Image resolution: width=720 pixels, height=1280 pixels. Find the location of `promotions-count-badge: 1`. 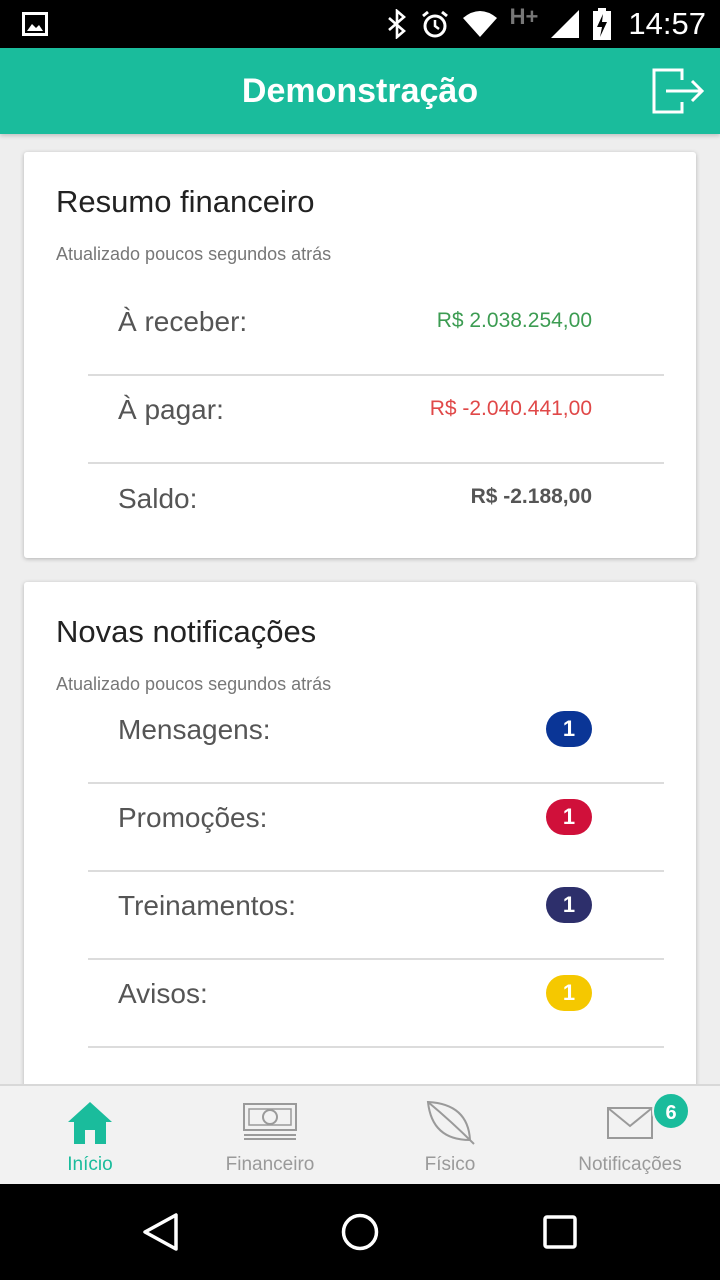

promotions-count-badge: 1 is located at coordinates (569, 816).